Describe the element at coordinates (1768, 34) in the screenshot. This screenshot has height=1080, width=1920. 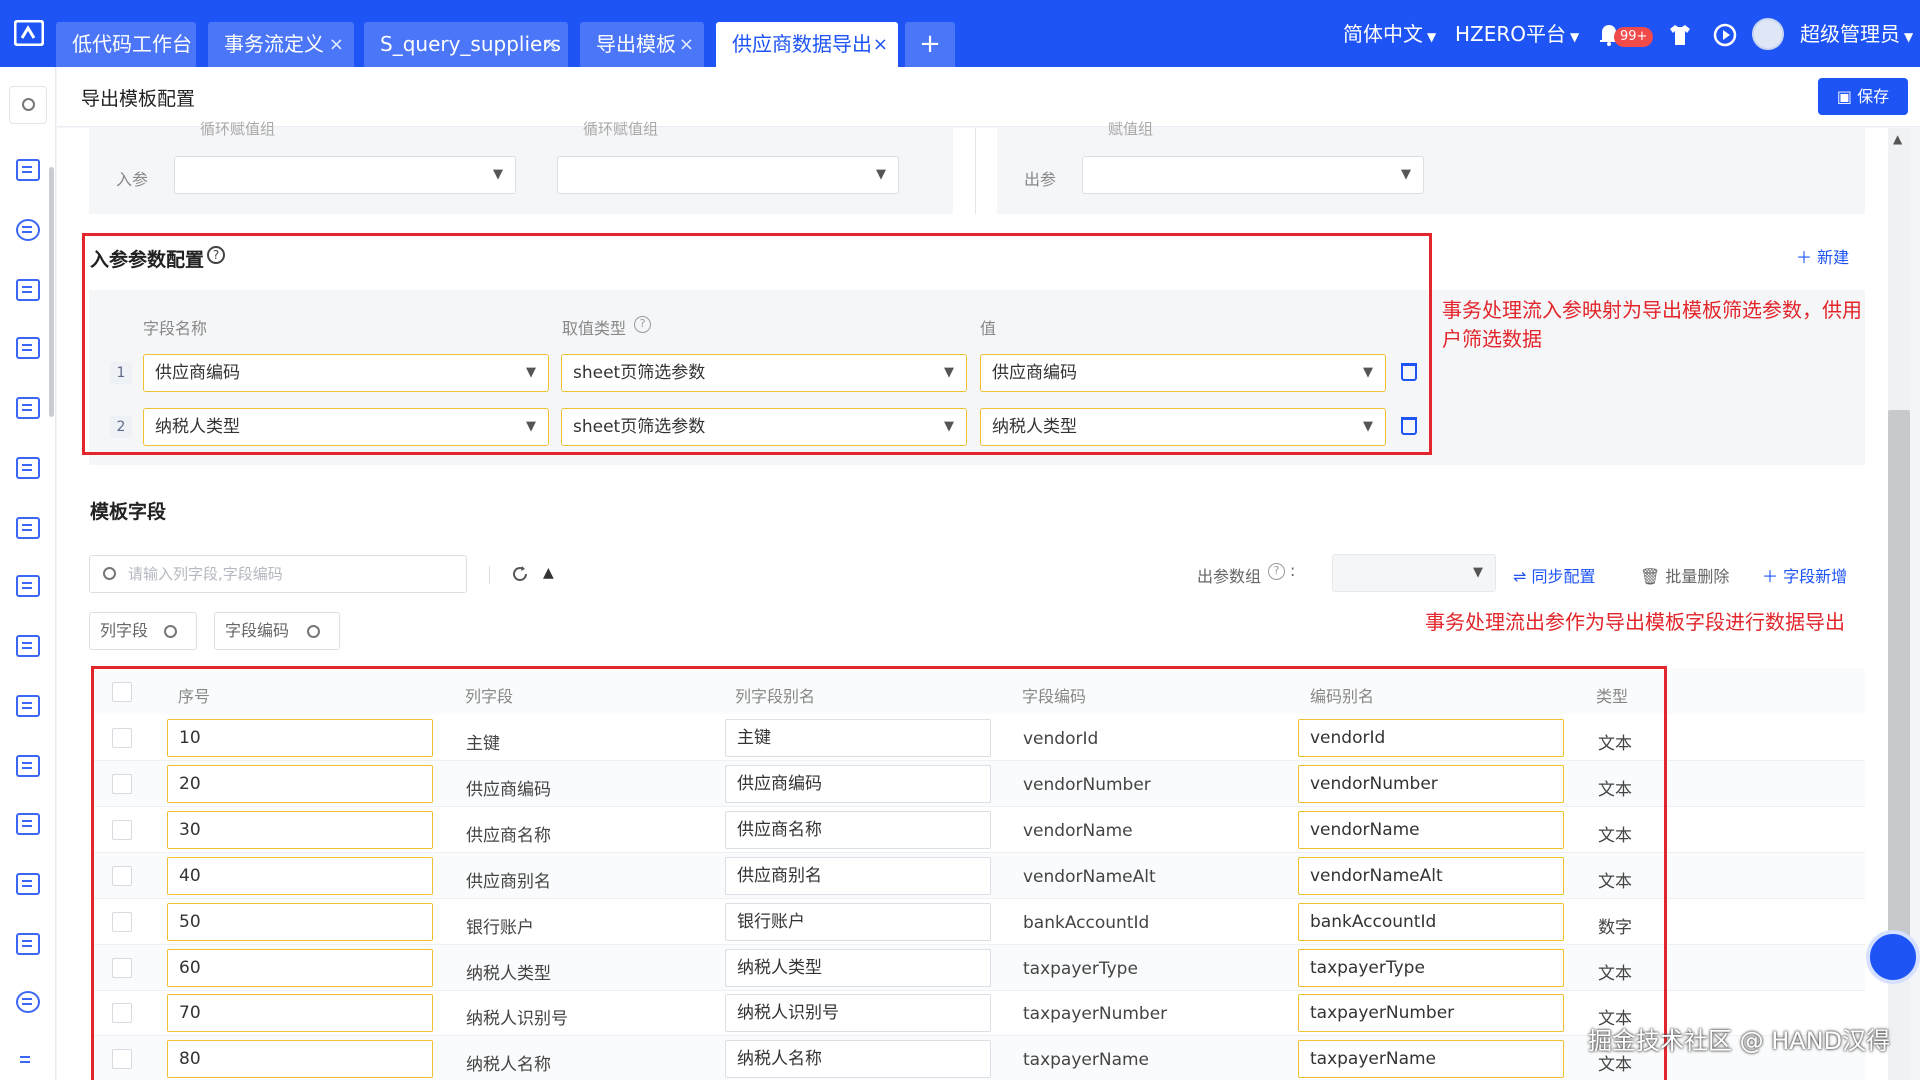
I see `avatar` at that location.